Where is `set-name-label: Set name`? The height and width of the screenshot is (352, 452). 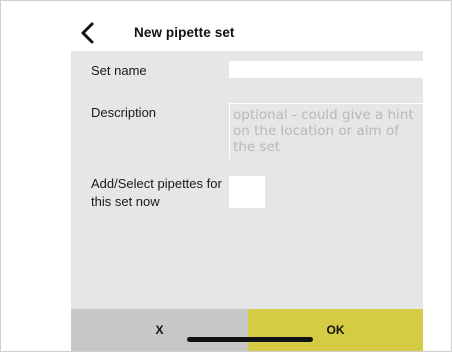 set-name-label: Set name is located at coordinates (119, 70).